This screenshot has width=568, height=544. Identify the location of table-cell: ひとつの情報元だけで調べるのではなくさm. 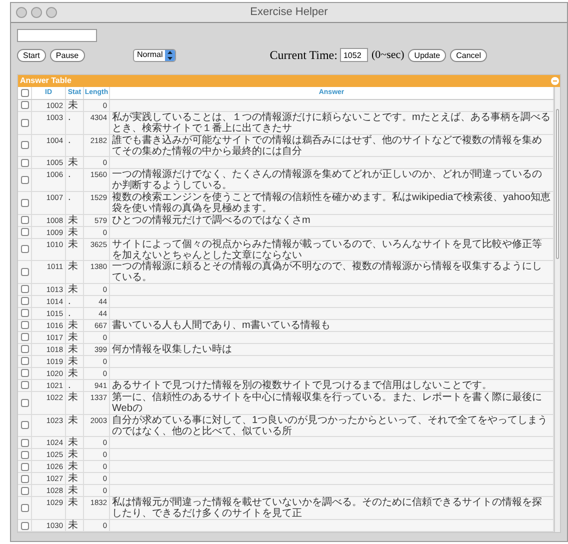
(211, 220).